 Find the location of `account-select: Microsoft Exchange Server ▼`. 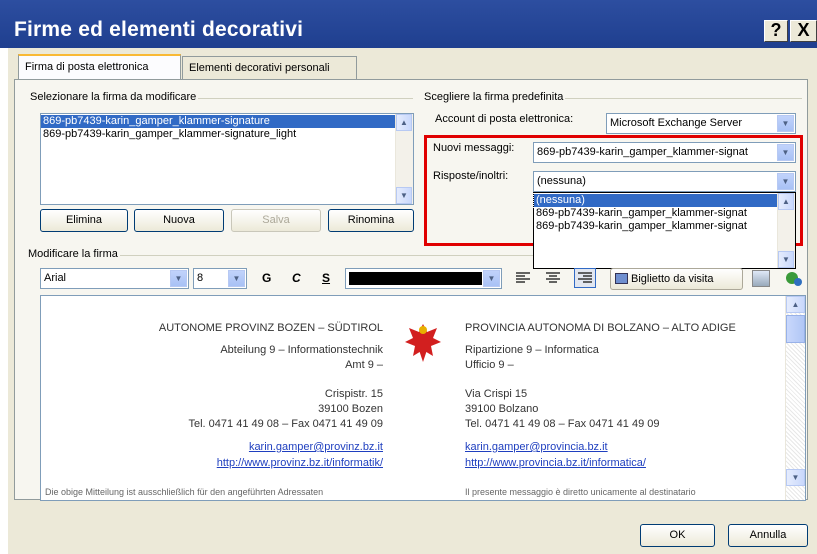

account-select: Microsoft Exchange Server ▼ is located at coordinates (701, 123).